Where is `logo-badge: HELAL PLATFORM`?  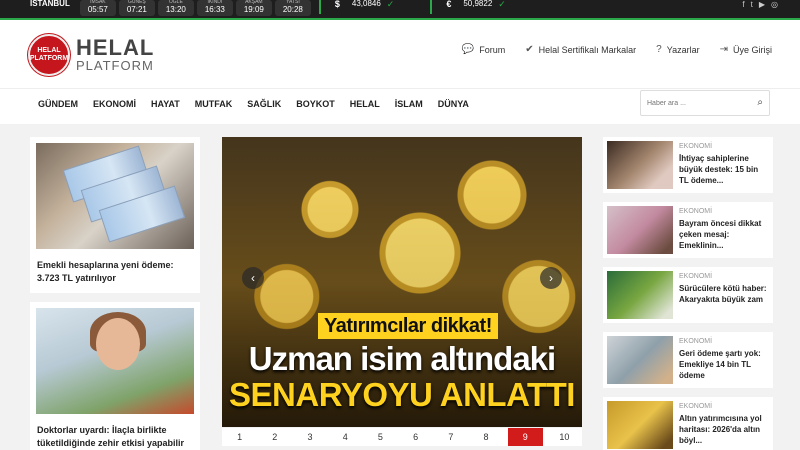 logo-badge: HELAL PLATFORM is located at coordinates (49, 55).